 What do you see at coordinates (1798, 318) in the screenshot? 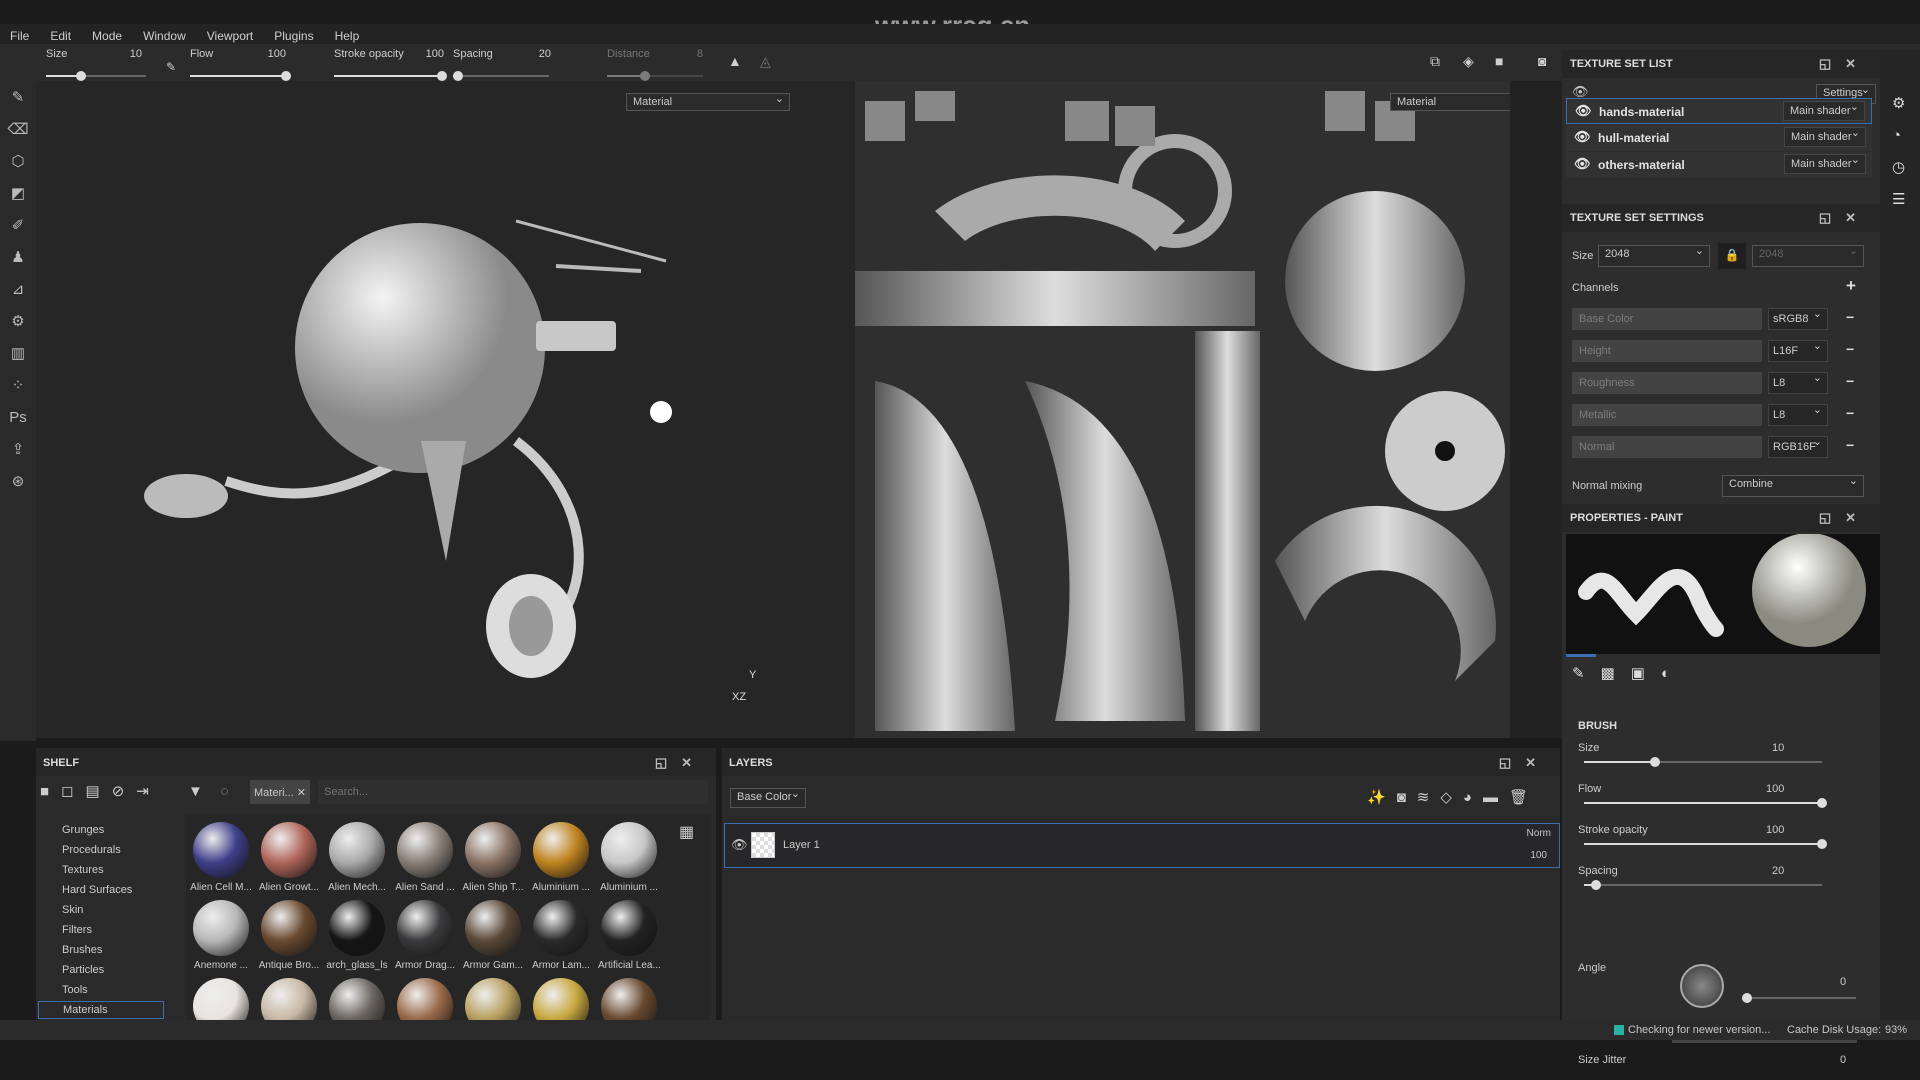
I see `channel-format-dropdown: sRGB8` at bounding box center [1798, 318].